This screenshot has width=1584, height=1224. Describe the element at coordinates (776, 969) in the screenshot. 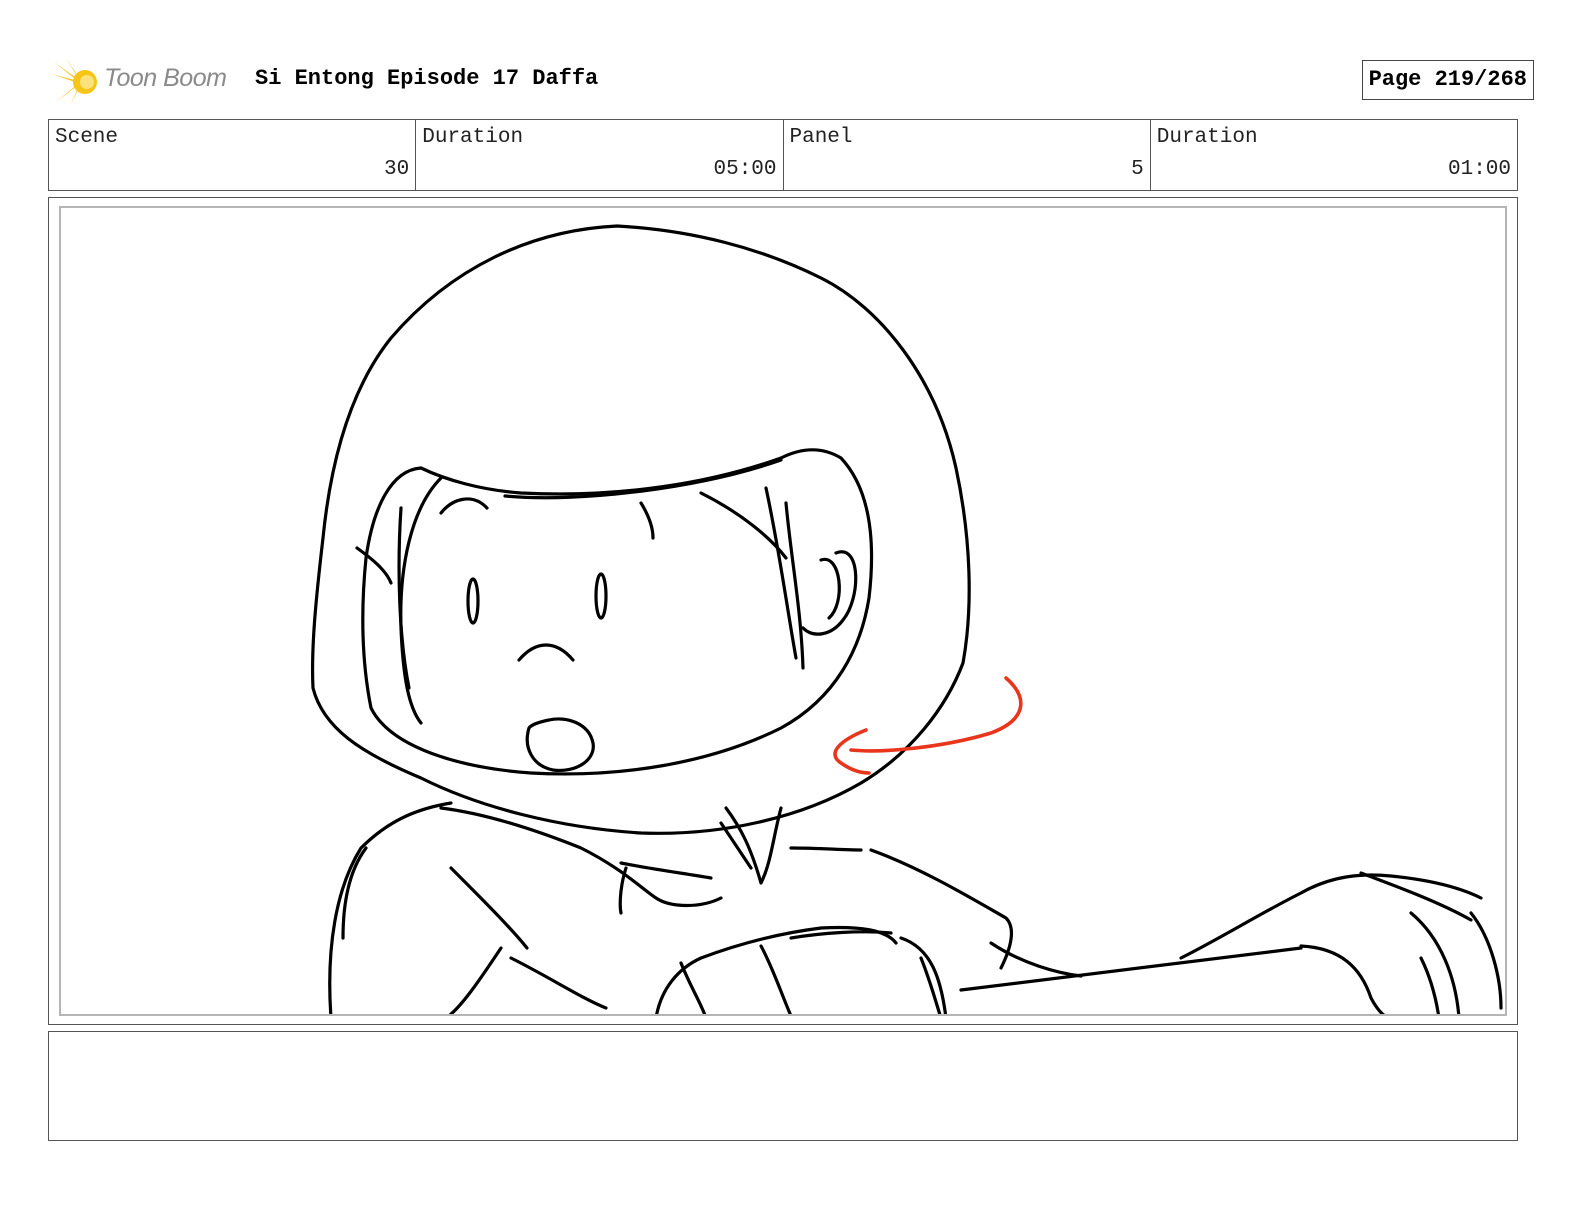

I see `left-hand` at that location.